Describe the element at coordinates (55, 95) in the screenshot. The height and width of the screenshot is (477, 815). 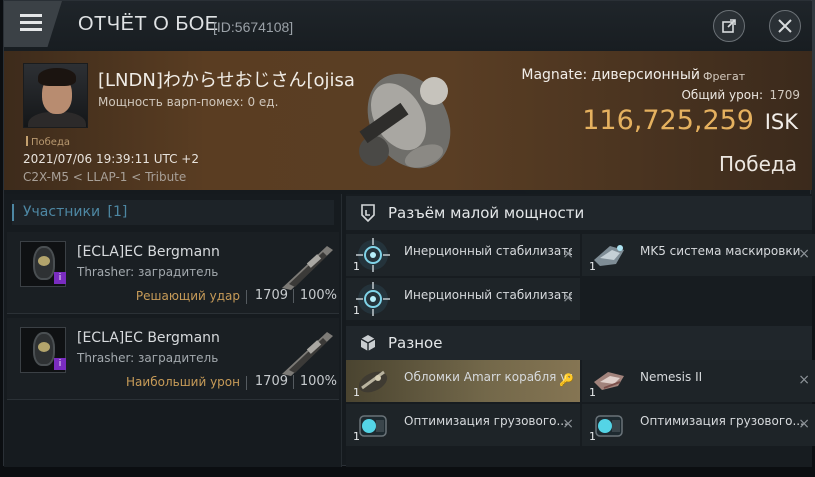
I see `victim-portrait` at that location.